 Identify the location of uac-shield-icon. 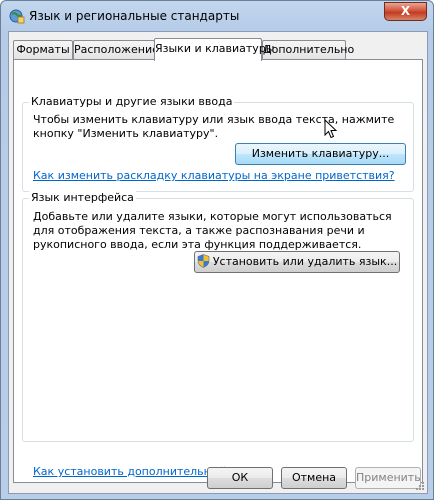
(203, 264).